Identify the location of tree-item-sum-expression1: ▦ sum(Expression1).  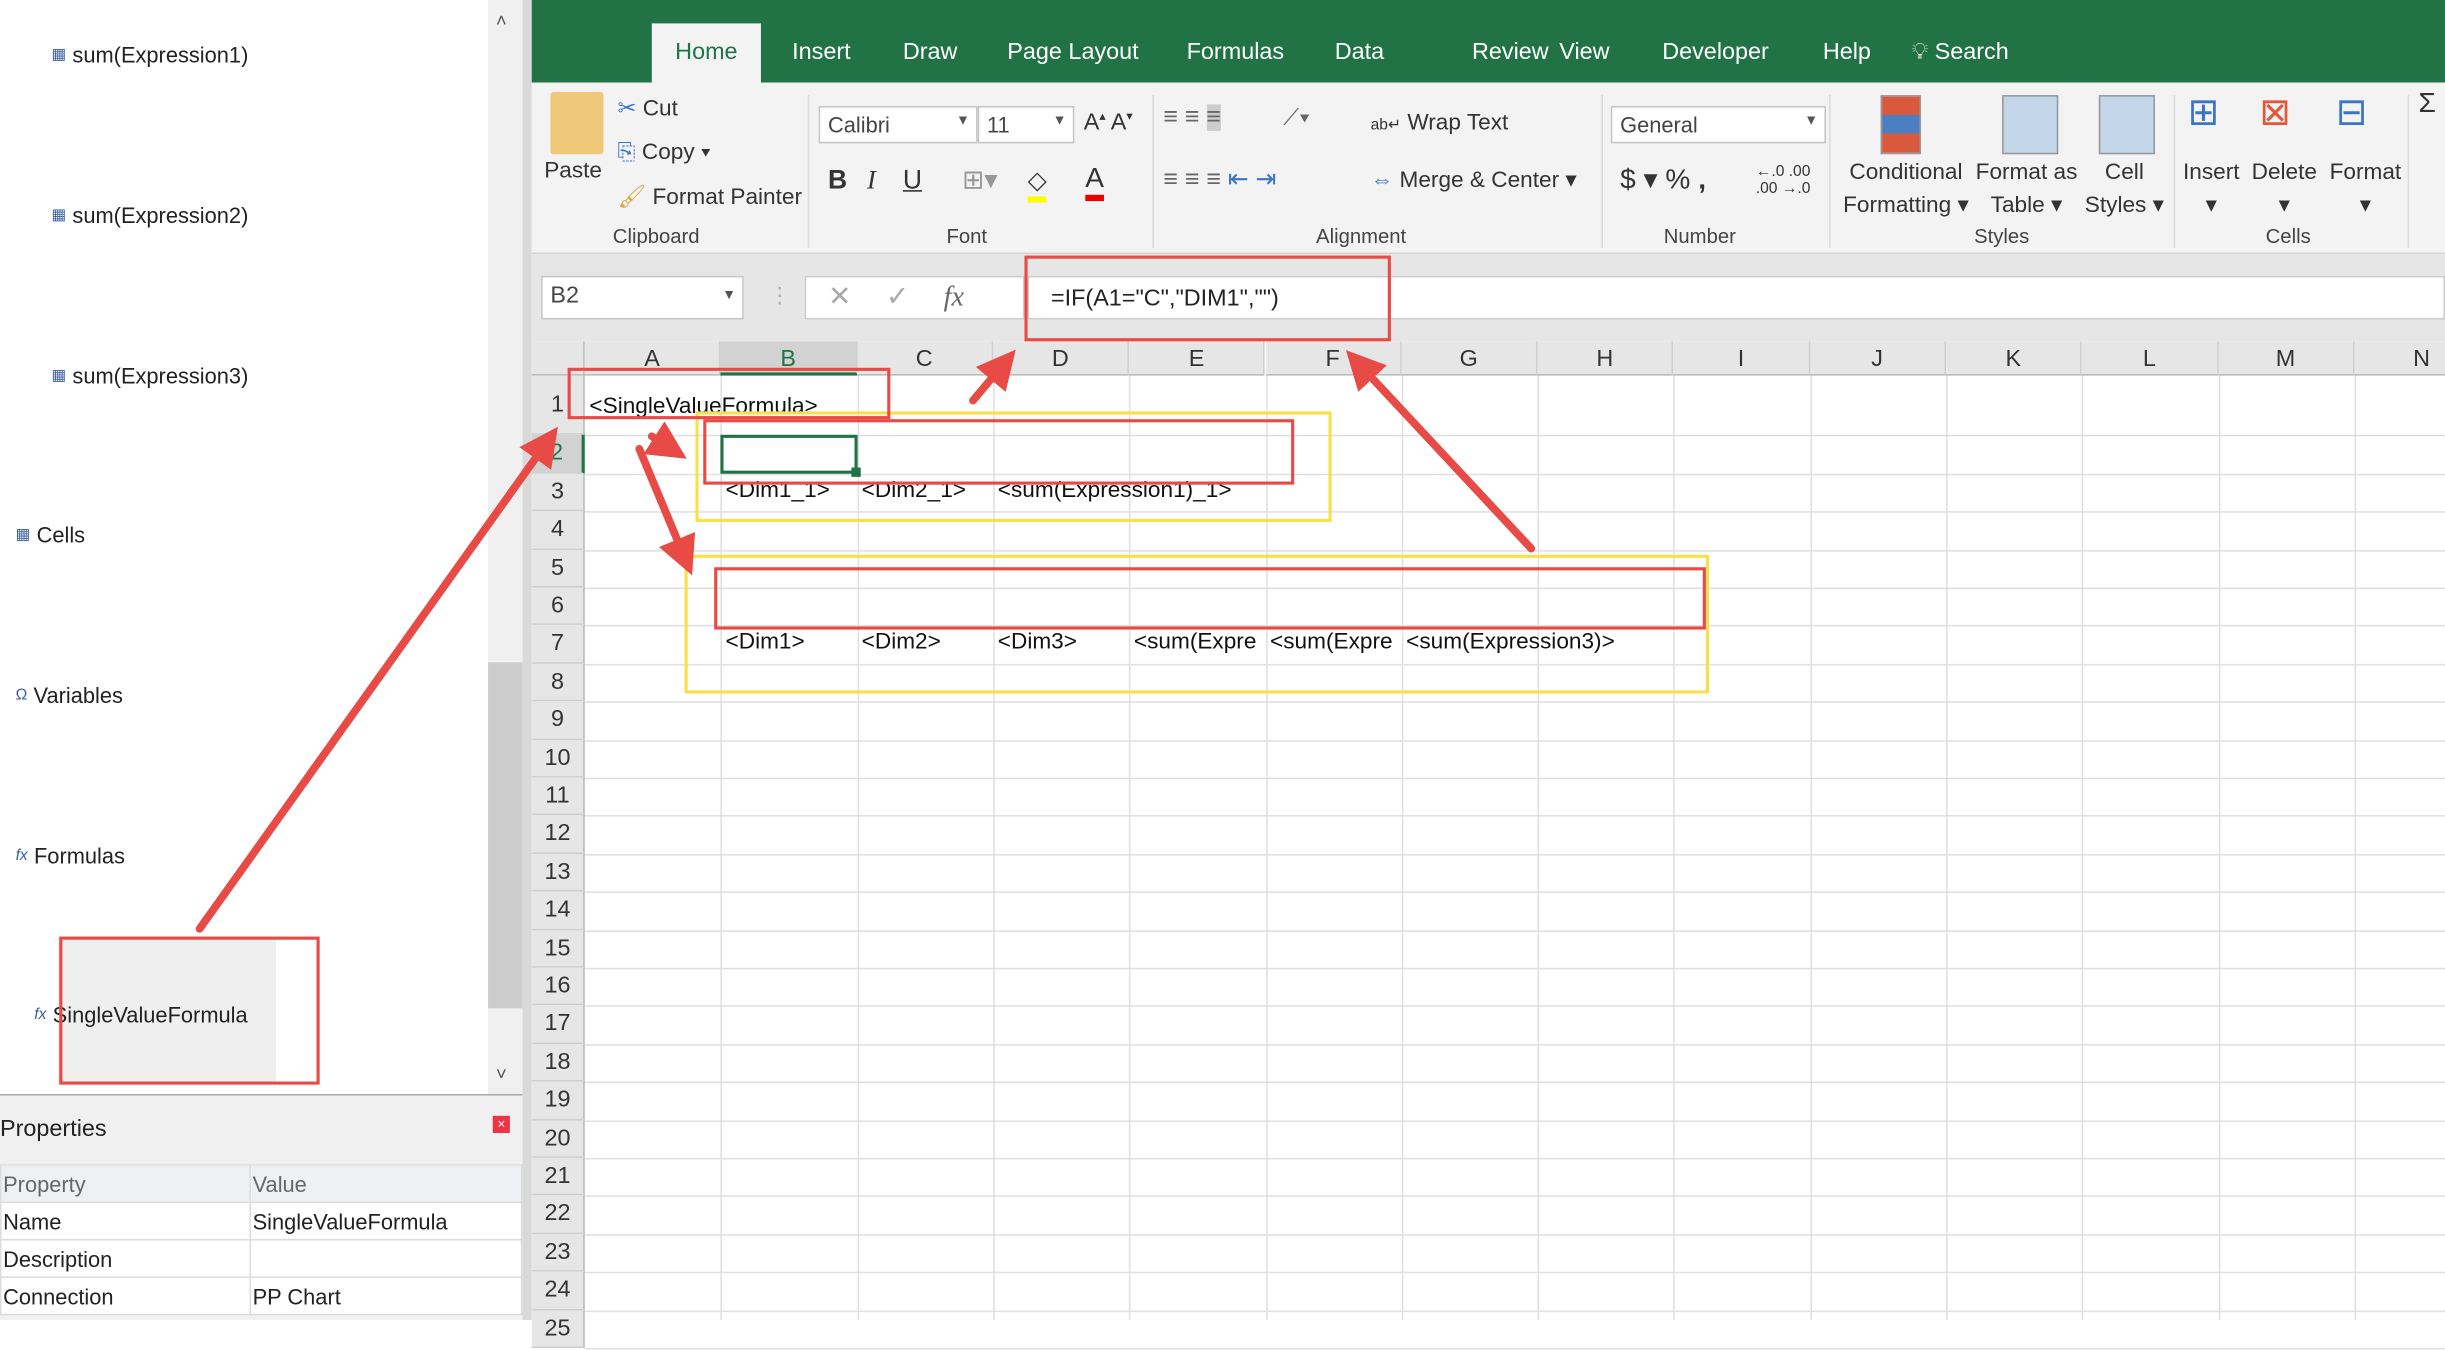
(149, 54).